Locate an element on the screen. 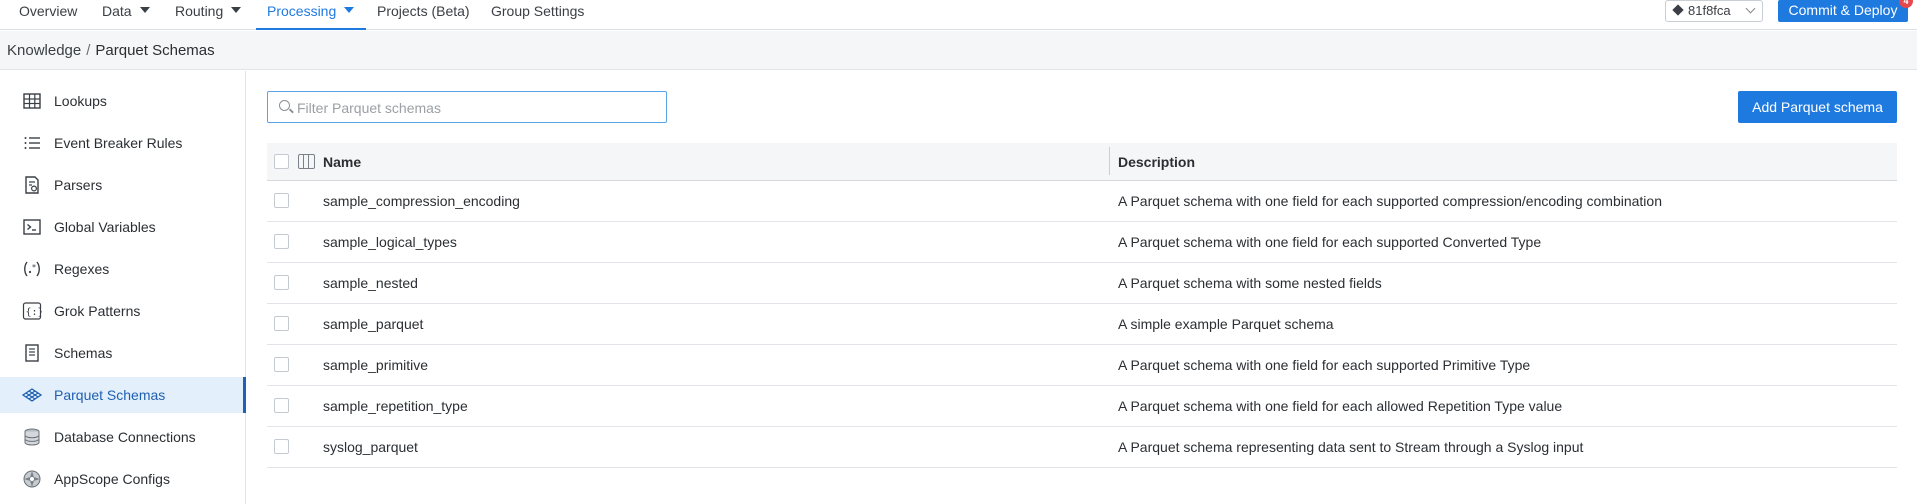  sidebar-item-schemas: Schemas is located at coordinates (123, 353).